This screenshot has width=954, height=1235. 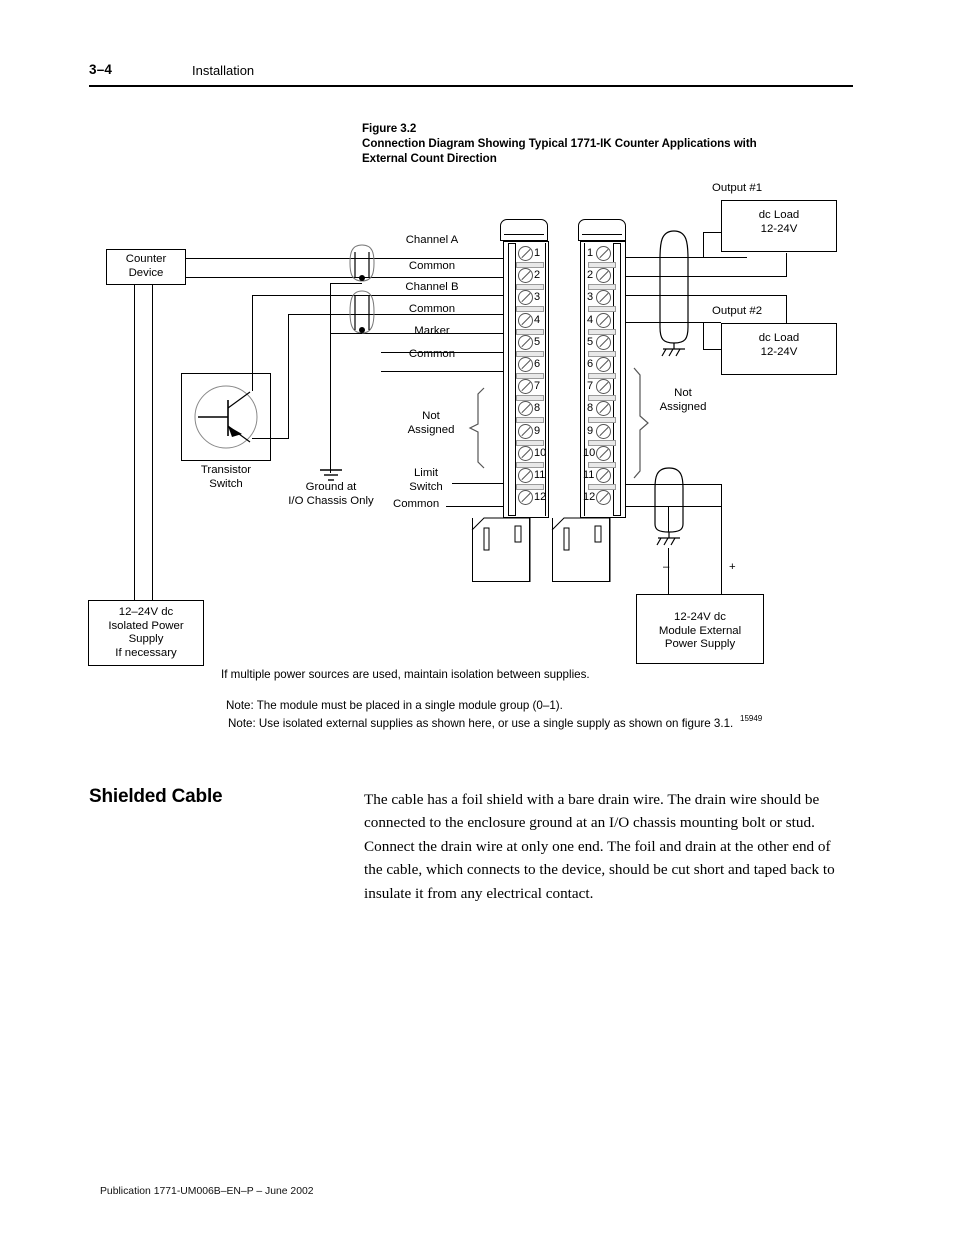 I want to click on dc-load-2-label: dc Load 12-24V, so click(x=779, y=345).